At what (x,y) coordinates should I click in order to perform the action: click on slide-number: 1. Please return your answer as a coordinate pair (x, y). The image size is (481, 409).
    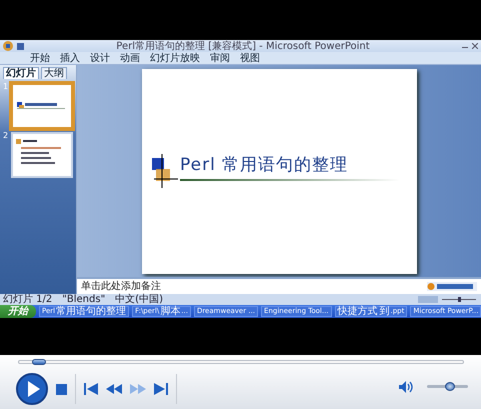
    Looking at the image, I should click on (6, 87).